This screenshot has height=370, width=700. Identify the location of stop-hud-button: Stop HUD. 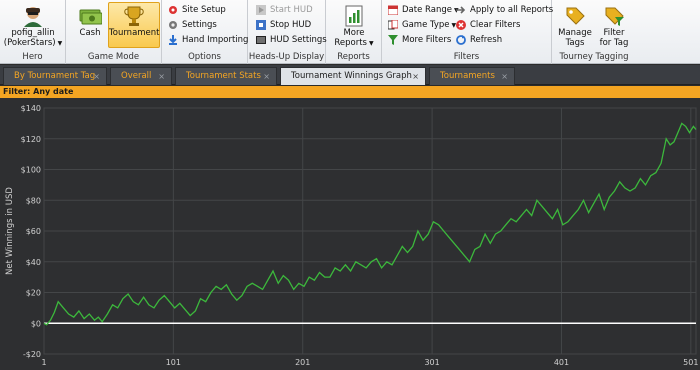
(283, 25).